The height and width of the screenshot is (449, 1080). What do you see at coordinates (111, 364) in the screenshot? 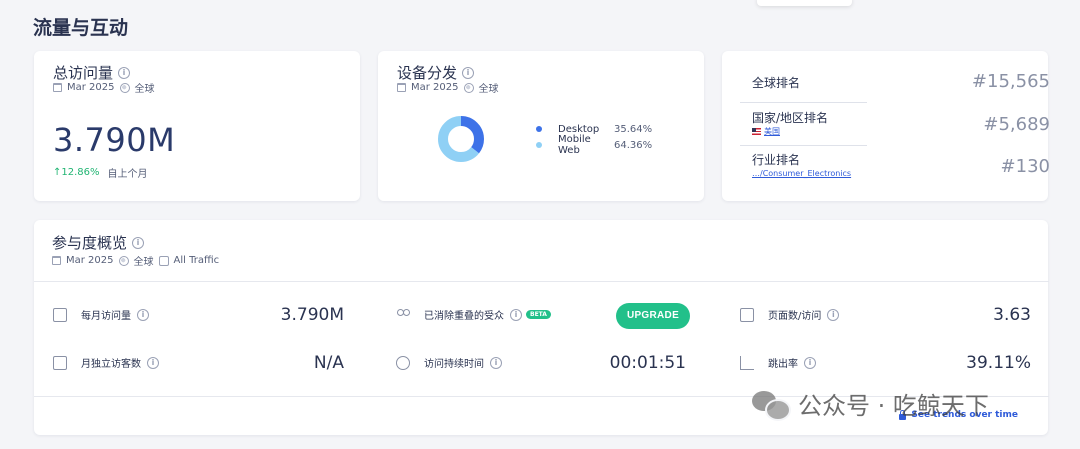
I see `metric-label: 月独立访客数` at bounding box center [111, 364].